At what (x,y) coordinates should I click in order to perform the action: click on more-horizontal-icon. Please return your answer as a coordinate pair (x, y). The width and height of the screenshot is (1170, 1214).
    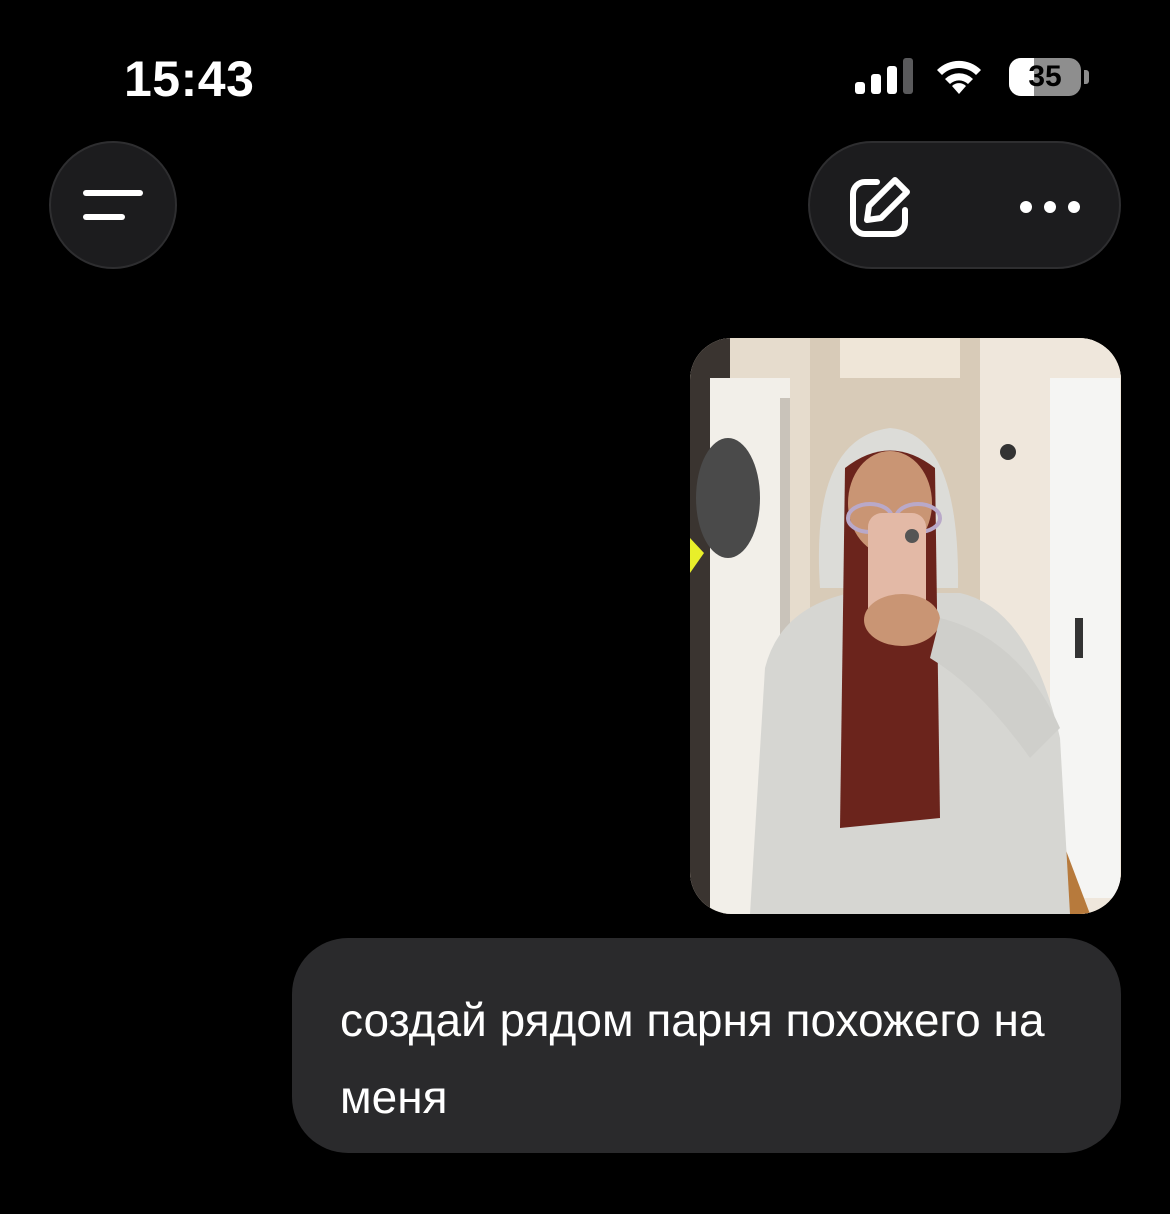
    Looking at the image, I should click on (1050, 207).